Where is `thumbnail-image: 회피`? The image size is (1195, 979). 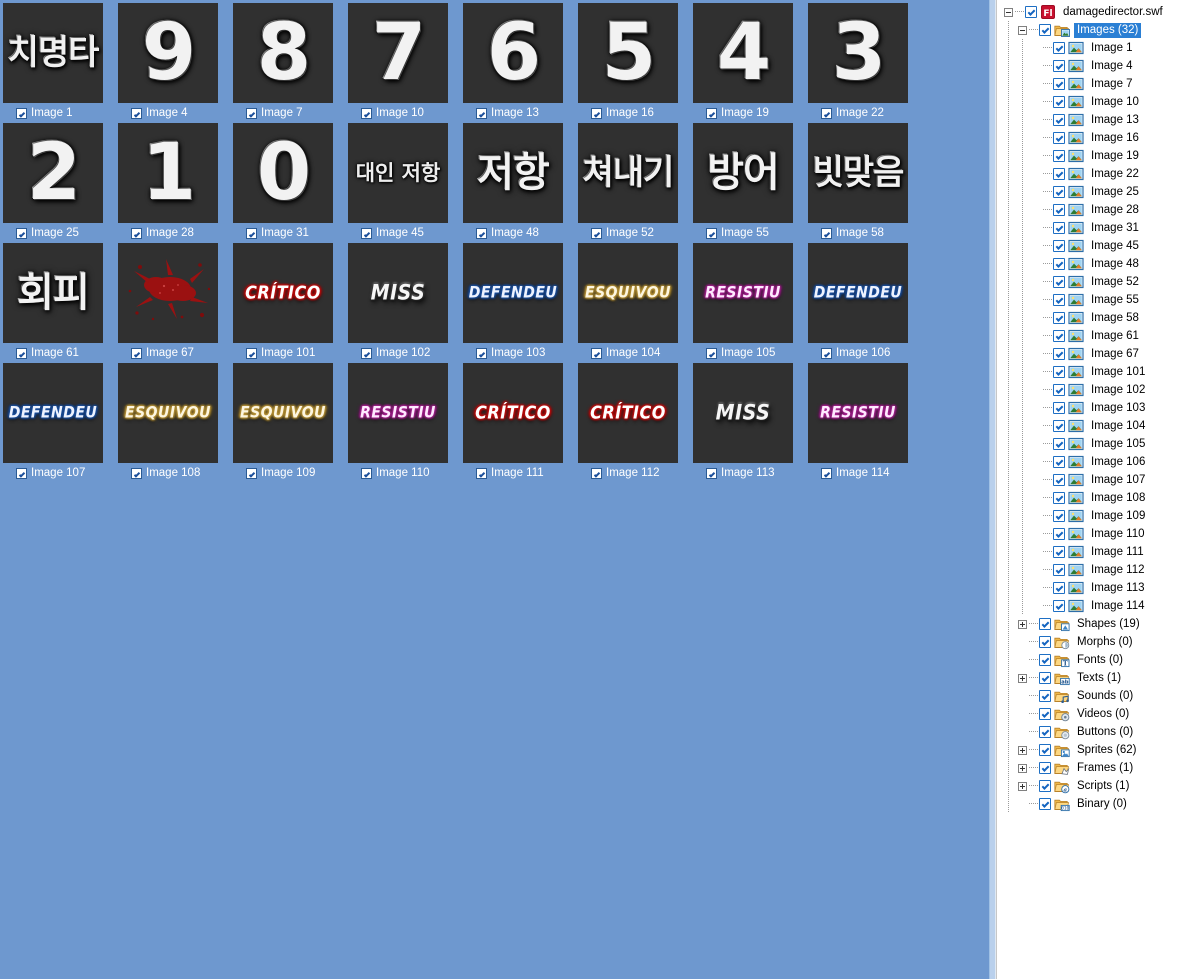
thumbnail-image: 회피 is located at coordinates (53, 293).